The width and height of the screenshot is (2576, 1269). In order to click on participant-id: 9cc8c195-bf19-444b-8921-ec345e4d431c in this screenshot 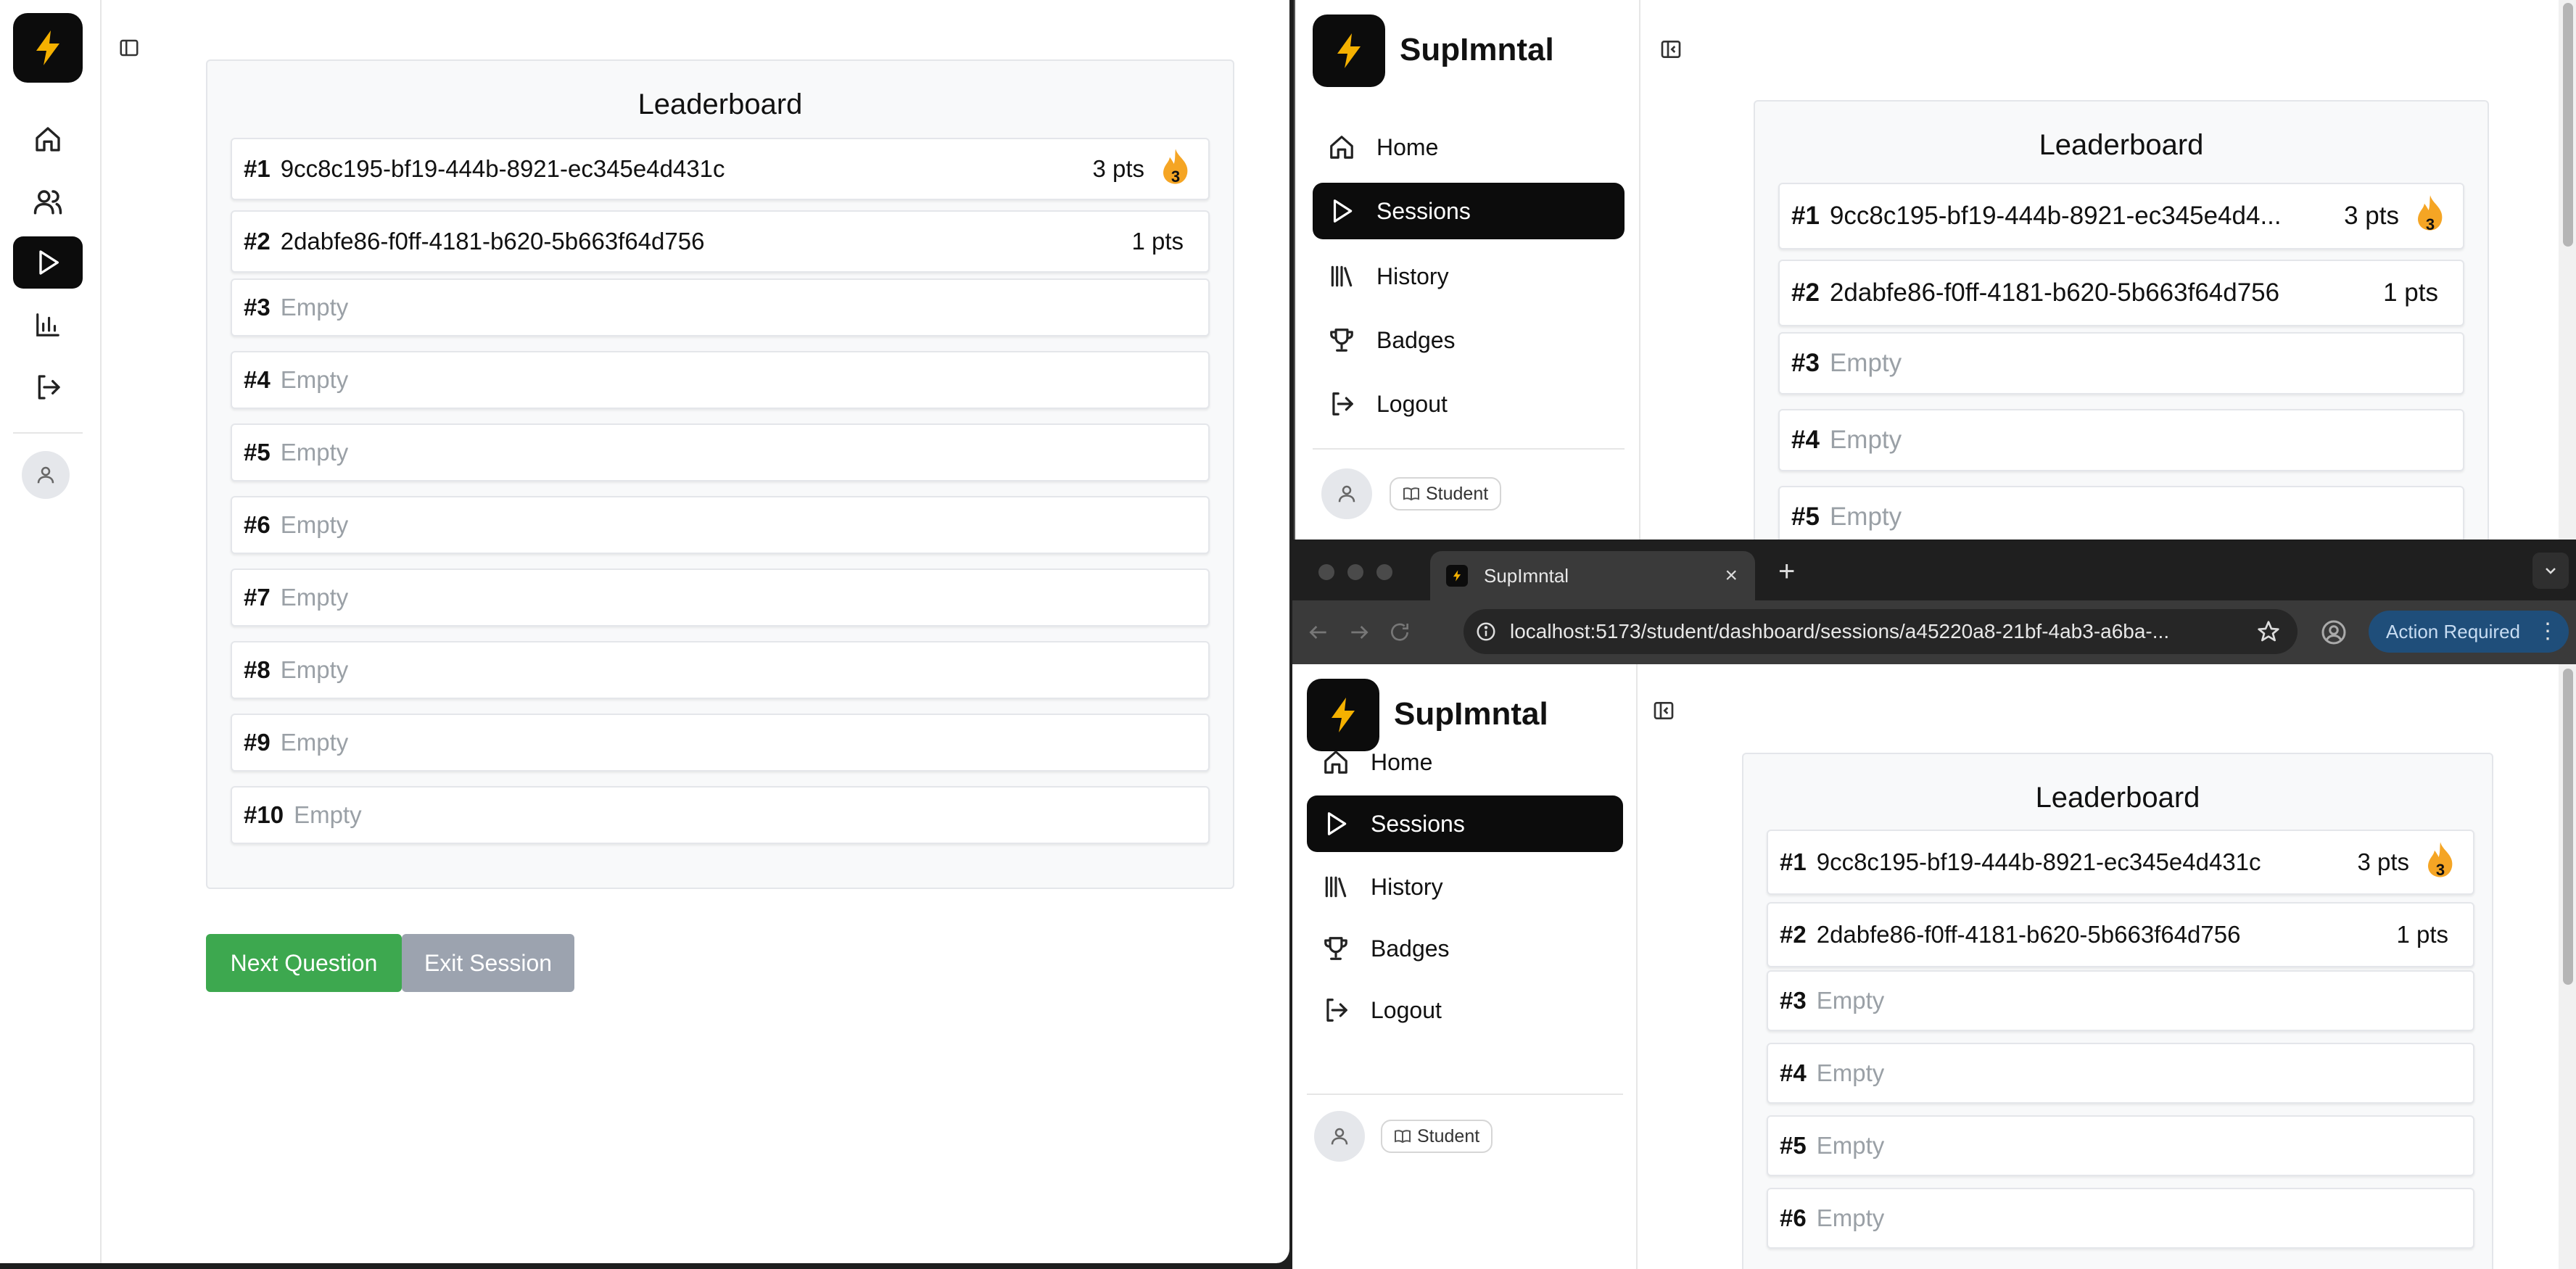, I will do `click(2039, 861)`.